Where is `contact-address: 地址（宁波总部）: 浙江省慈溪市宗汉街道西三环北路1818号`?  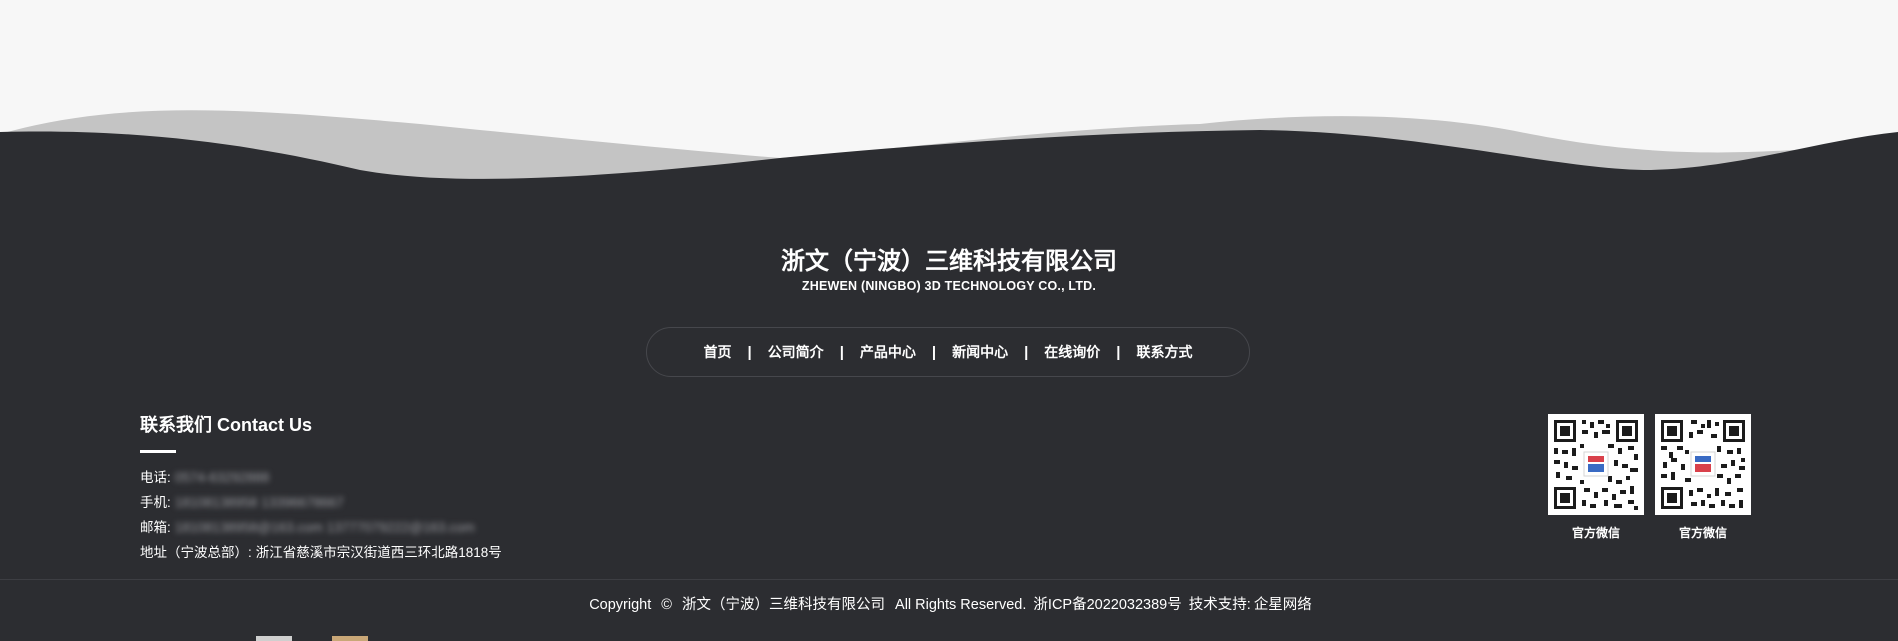
contact-address: 地址（宁波总部）: 浙江省慈溪市宗汉街道西三环北路1818号 is located at coordinates (321, 552).